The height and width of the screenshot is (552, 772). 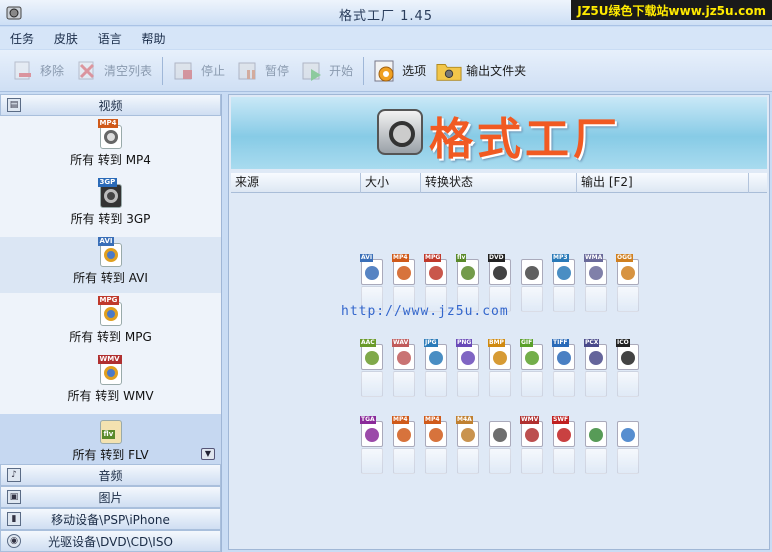 I want to click on video-category-header: ▤ 视频, so click(x=110, y=105).